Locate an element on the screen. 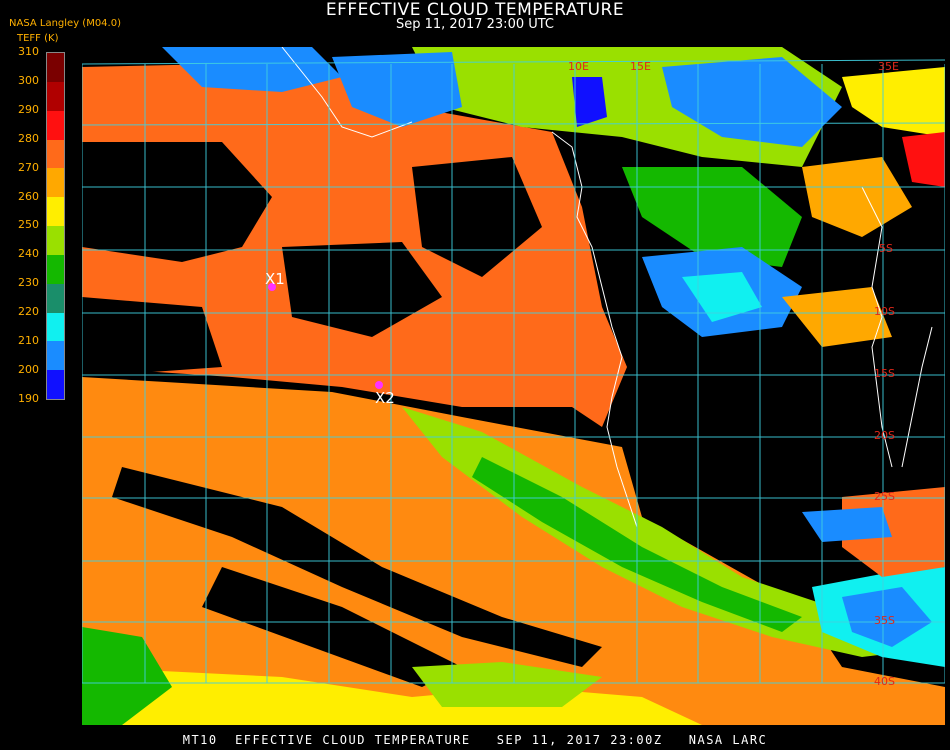 The width and height of the screenshot is (950, 750). clear-patch is located at coordinates (152, 337).